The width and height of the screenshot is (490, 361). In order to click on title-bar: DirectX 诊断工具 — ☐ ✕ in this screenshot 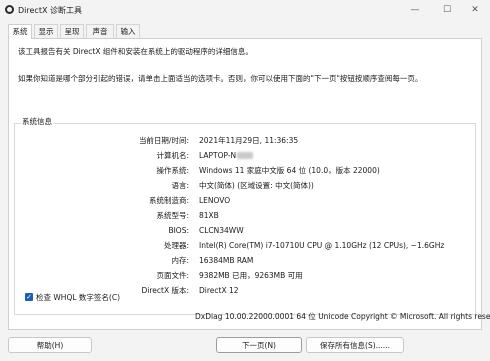, I will do `click(245, 10)`.